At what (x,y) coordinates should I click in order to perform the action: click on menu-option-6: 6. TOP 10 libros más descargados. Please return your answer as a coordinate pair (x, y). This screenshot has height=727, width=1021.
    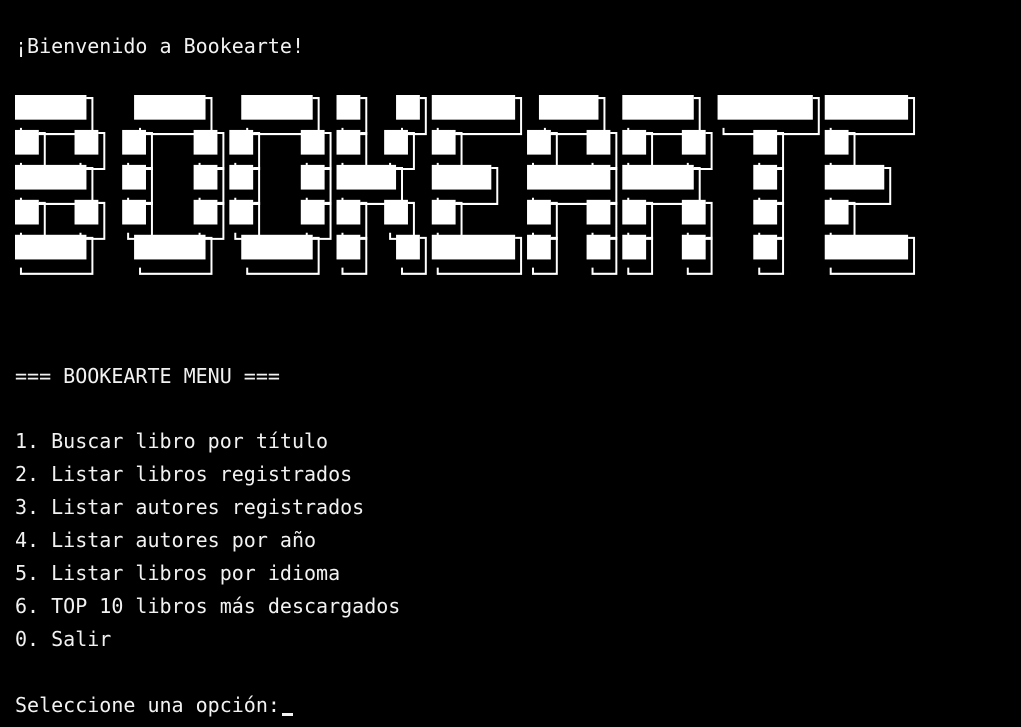
    Looking at the image, I should click on (208, 606).